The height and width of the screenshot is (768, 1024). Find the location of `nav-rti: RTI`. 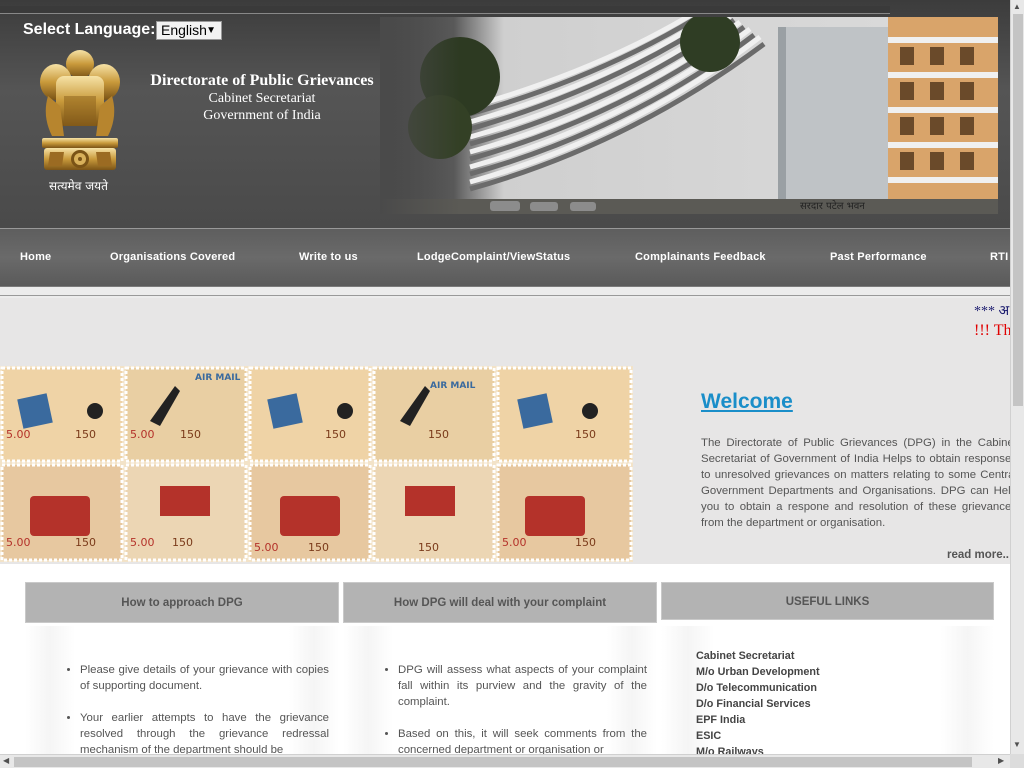

nav-rti: RTI is located at coordinates (999, 257).